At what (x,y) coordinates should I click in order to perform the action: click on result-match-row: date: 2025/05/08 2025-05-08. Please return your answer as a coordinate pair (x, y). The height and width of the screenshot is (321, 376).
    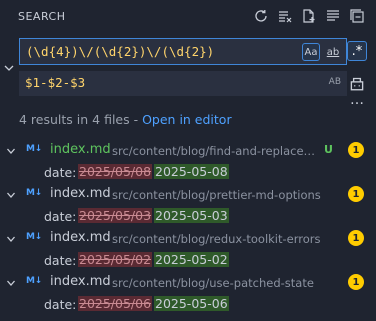
    Looking at the image, I should click on (188, 173).